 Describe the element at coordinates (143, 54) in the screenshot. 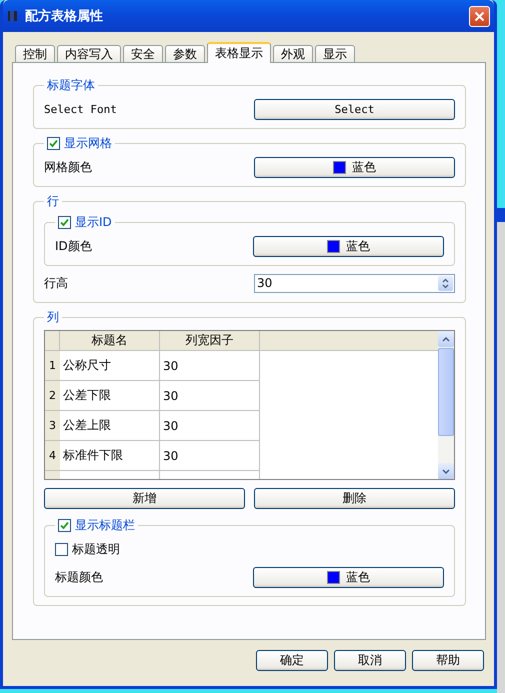

I see `tab: 安全` at that location.